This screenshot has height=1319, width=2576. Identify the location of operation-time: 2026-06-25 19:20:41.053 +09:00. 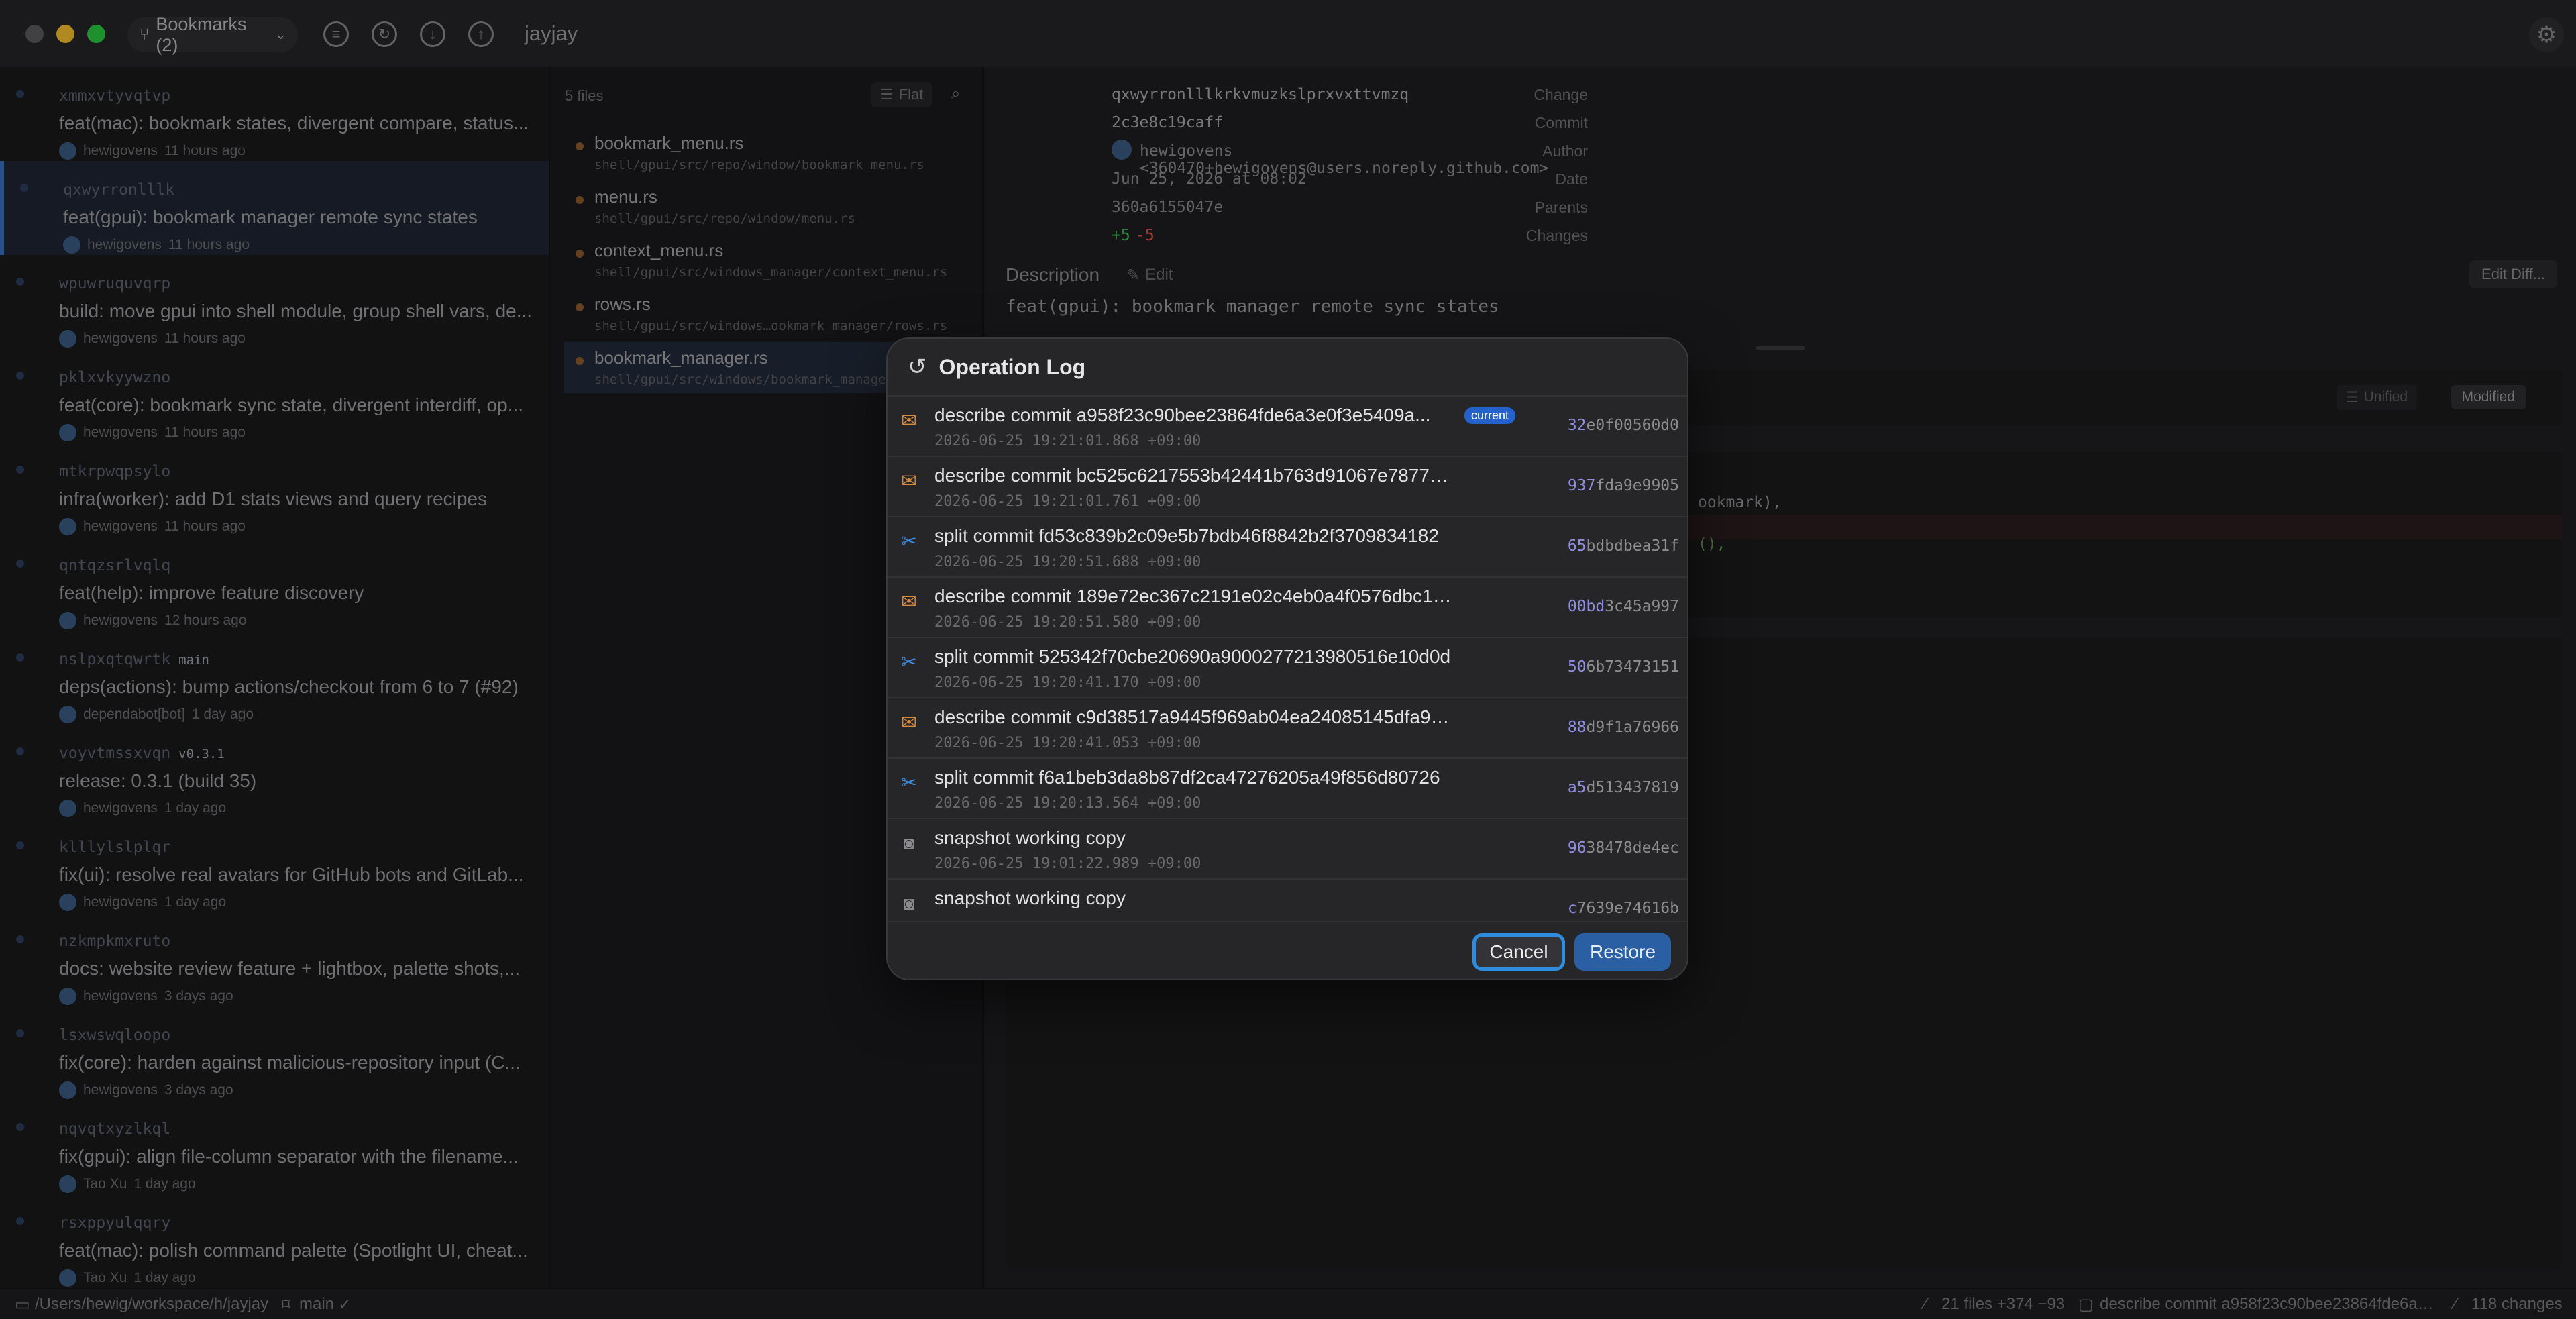
(1067, 743).